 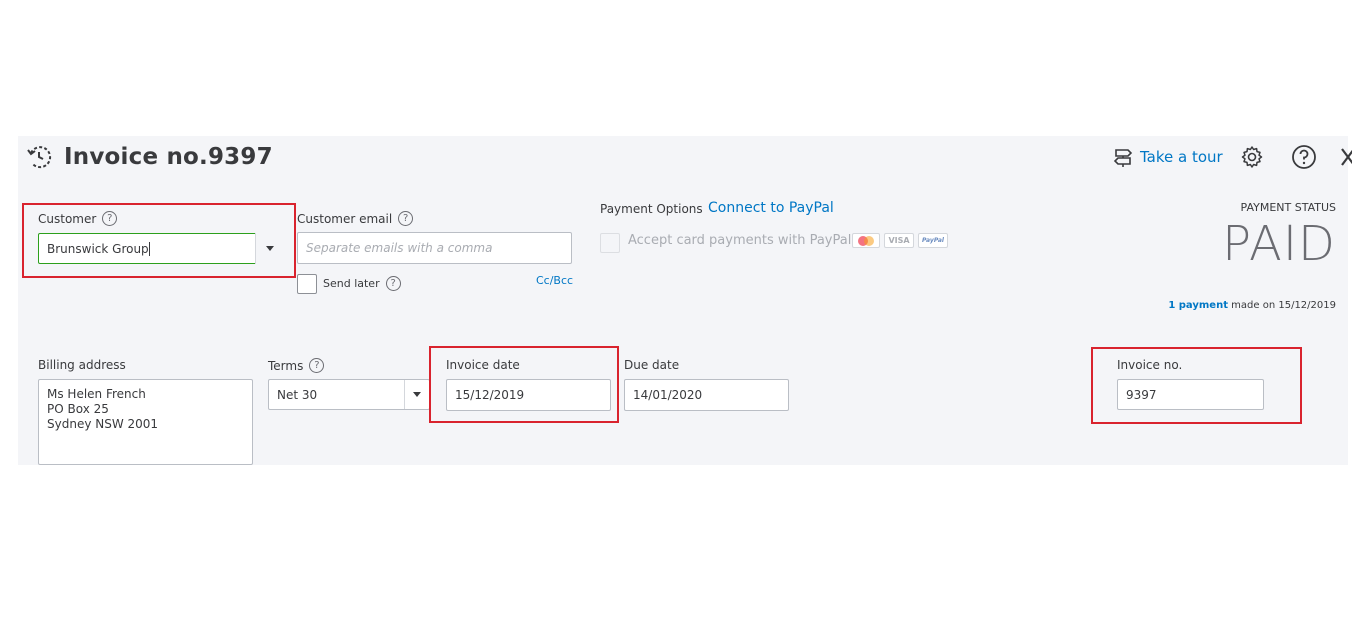 I want to click on recurring-history-icon, so click(x=39, y=157).